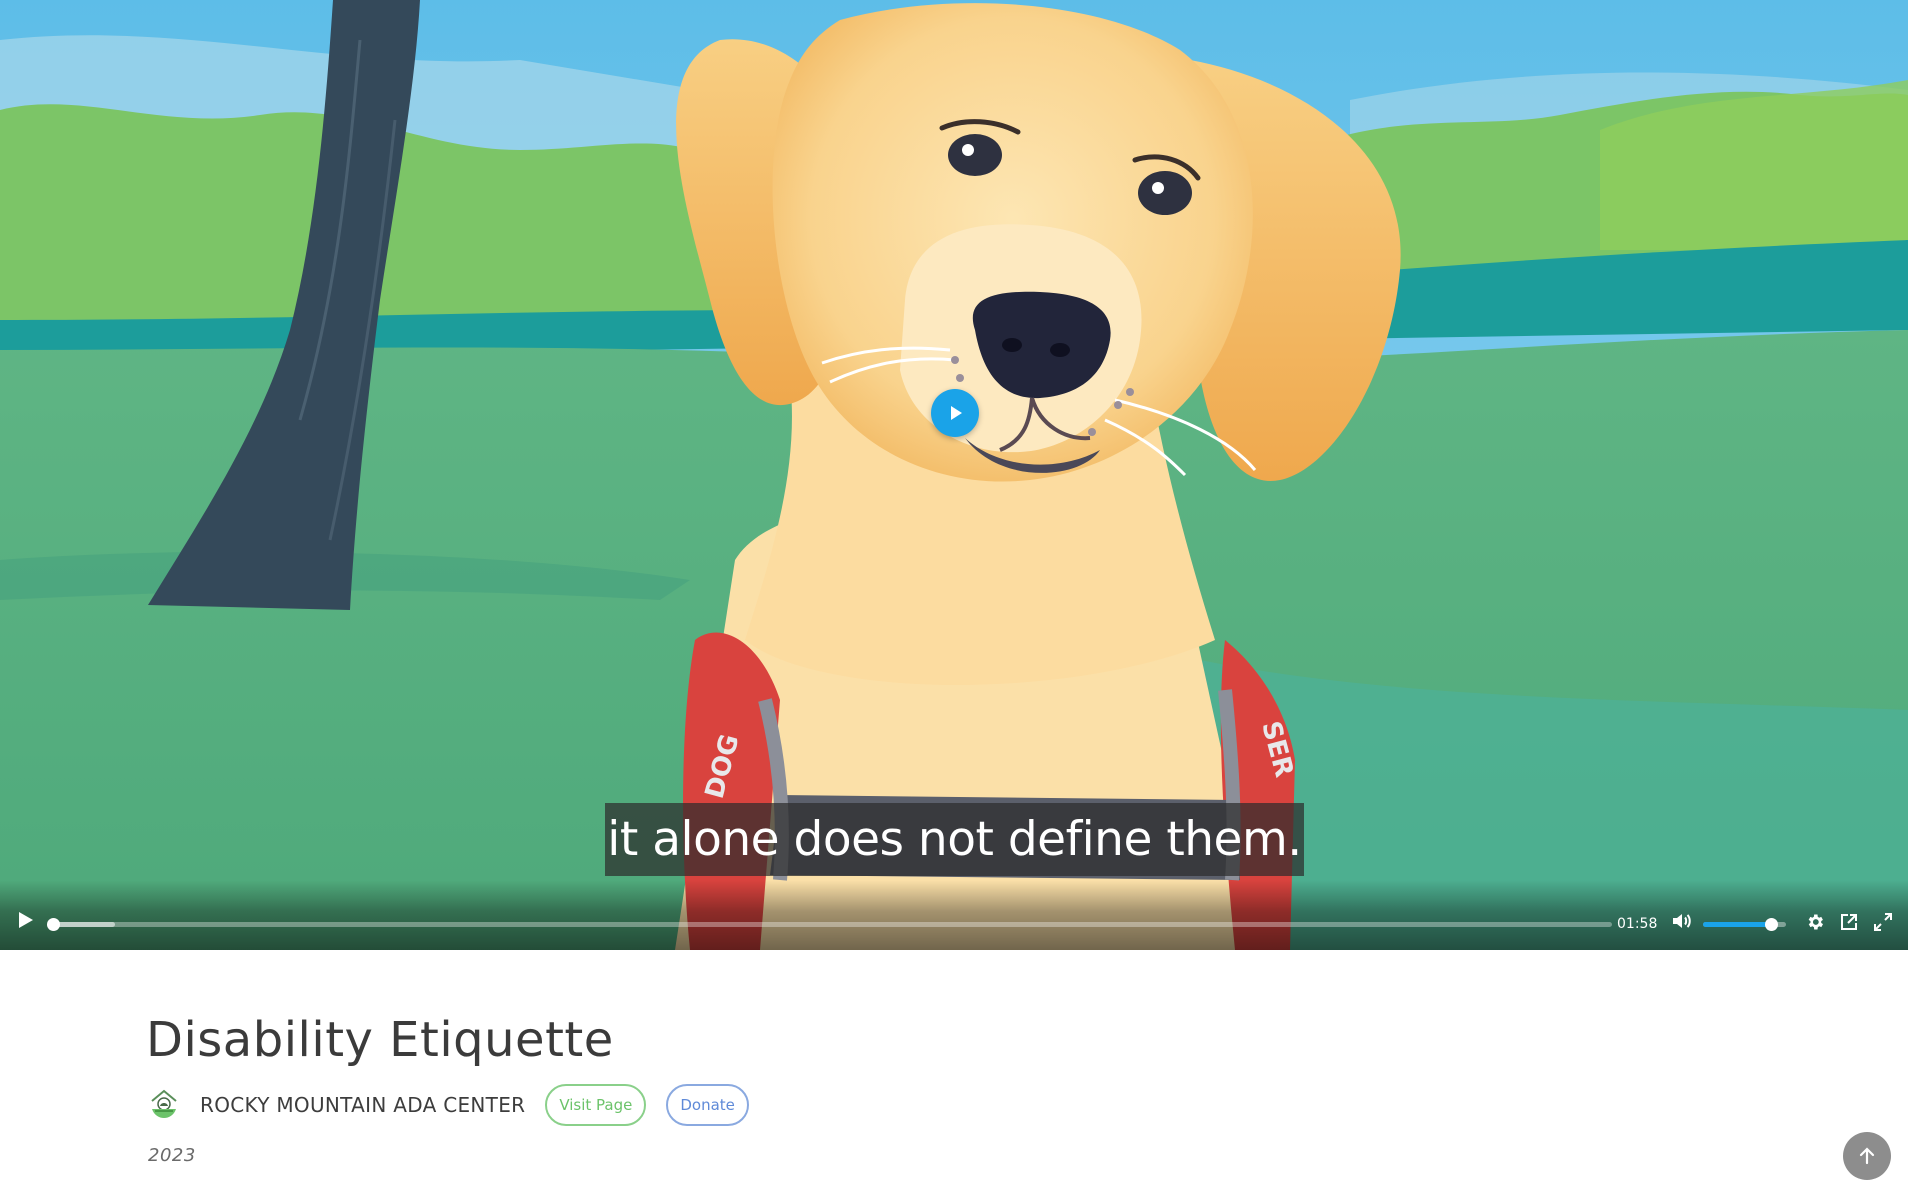 Image resolution: width=1908 pixels, height=1200 pixels. What do you see at coordinates (362, 1105) in the screenshot?
I see `organization-name: ROCKY MOUNTAIN ADA CENTER` at bounding box center [362, 1105].